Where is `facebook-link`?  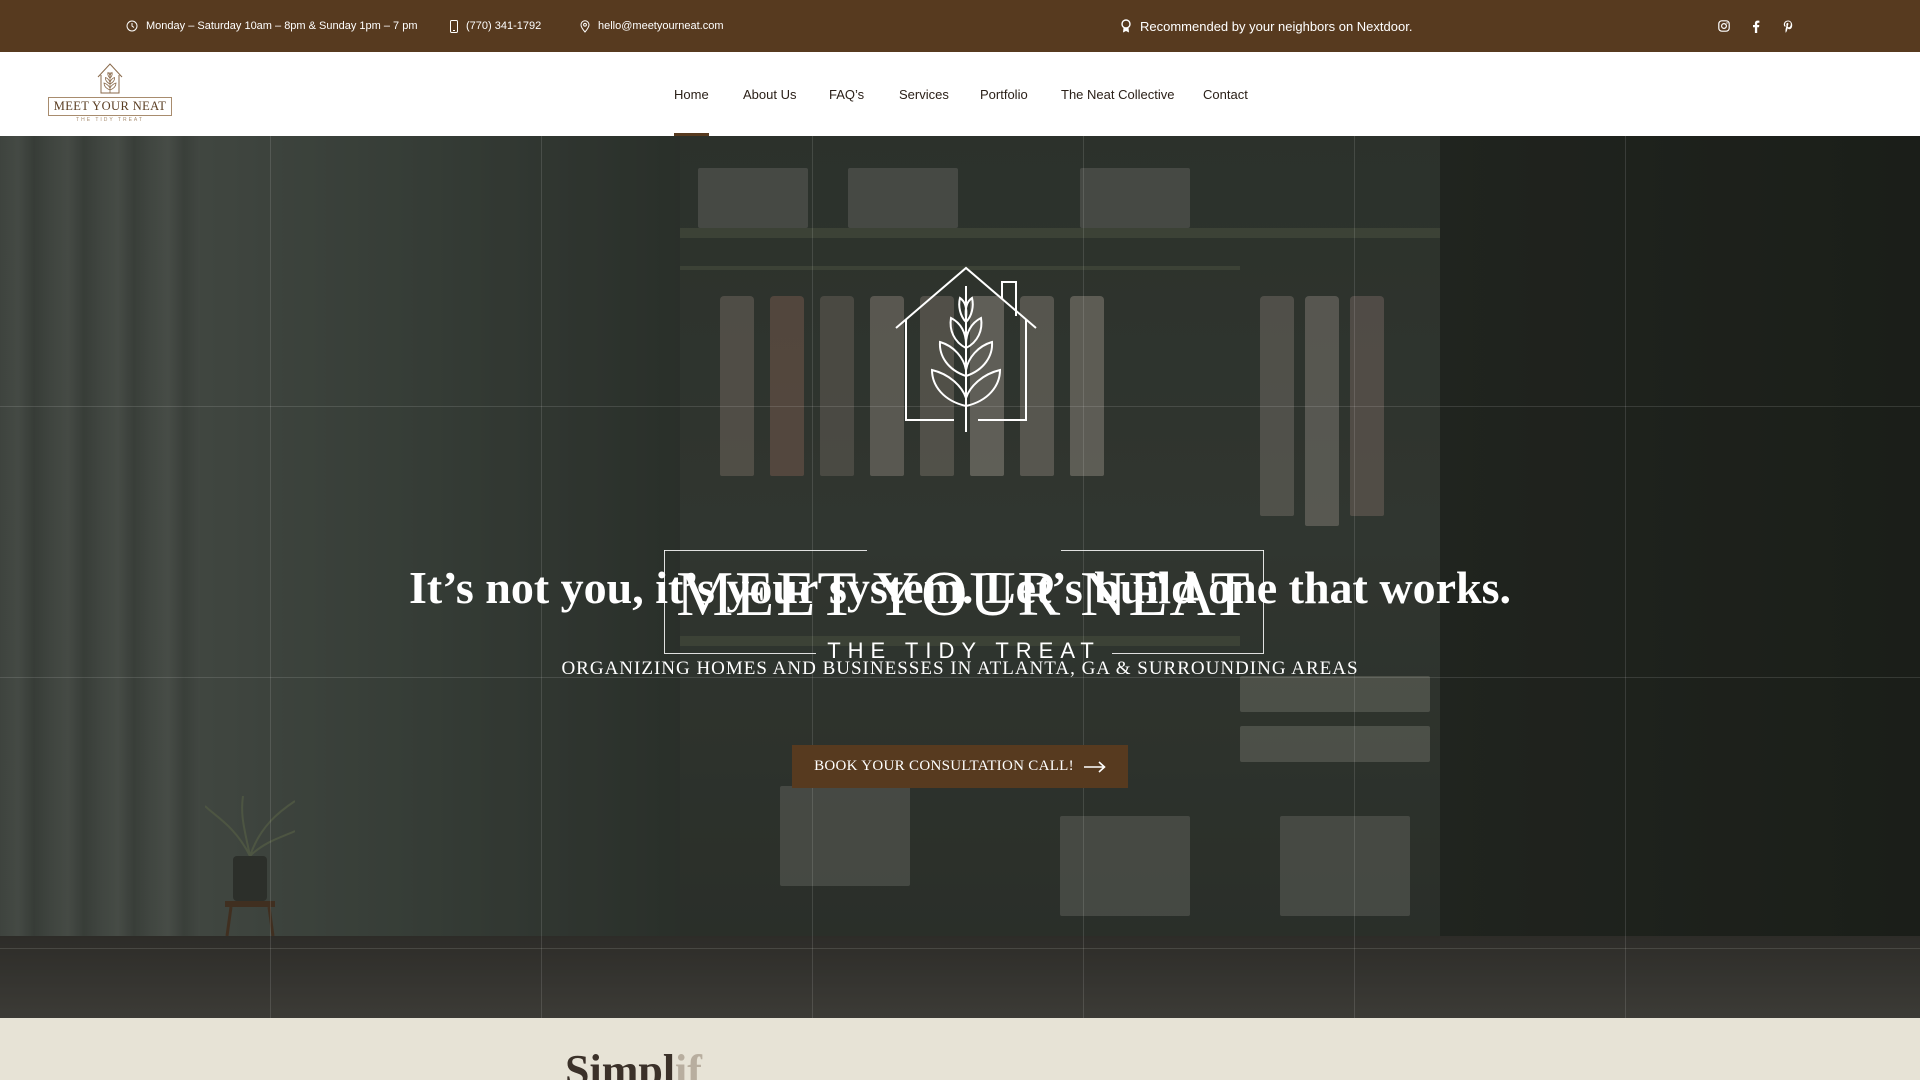 facebook-link is located at coordinates (1756, 26).